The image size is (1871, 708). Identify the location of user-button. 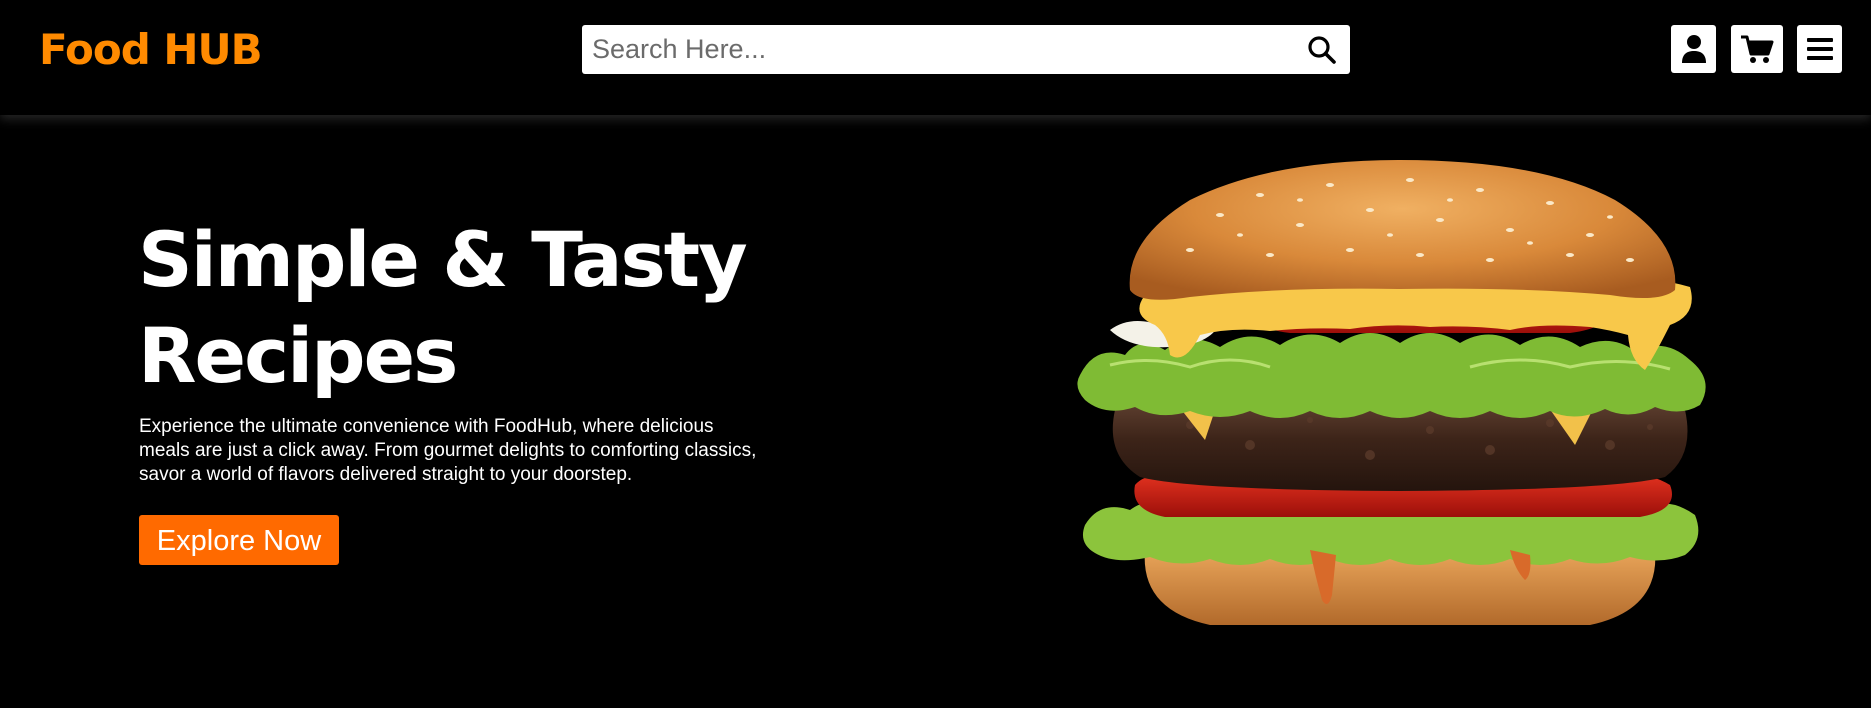
(1693, 49).